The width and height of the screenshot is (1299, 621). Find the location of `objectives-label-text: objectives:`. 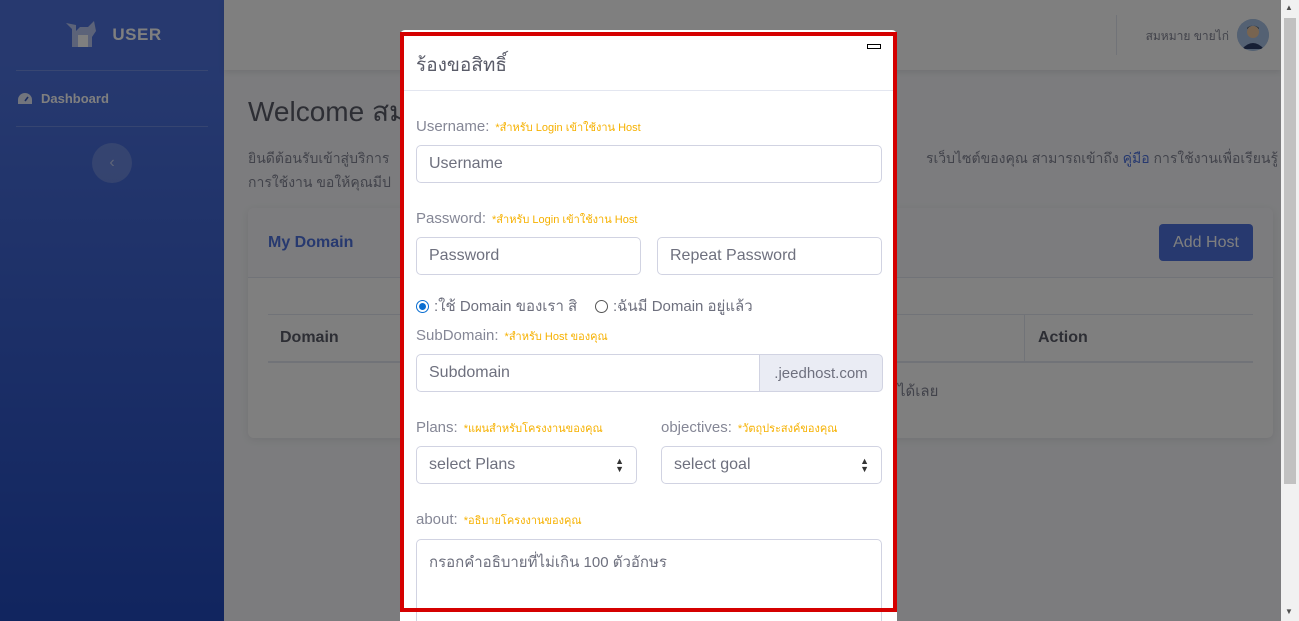

objectives-label-text: objectives: is located at coordinates (696, 427).